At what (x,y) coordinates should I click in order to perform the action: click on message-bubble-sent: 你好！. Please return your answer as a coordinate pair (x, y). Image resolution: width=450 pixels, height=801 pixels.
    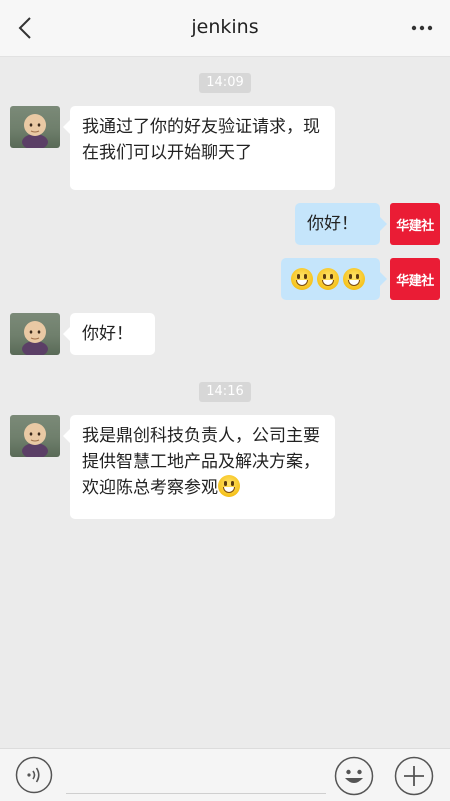
    Looking at the image, I should click on (341, 224).